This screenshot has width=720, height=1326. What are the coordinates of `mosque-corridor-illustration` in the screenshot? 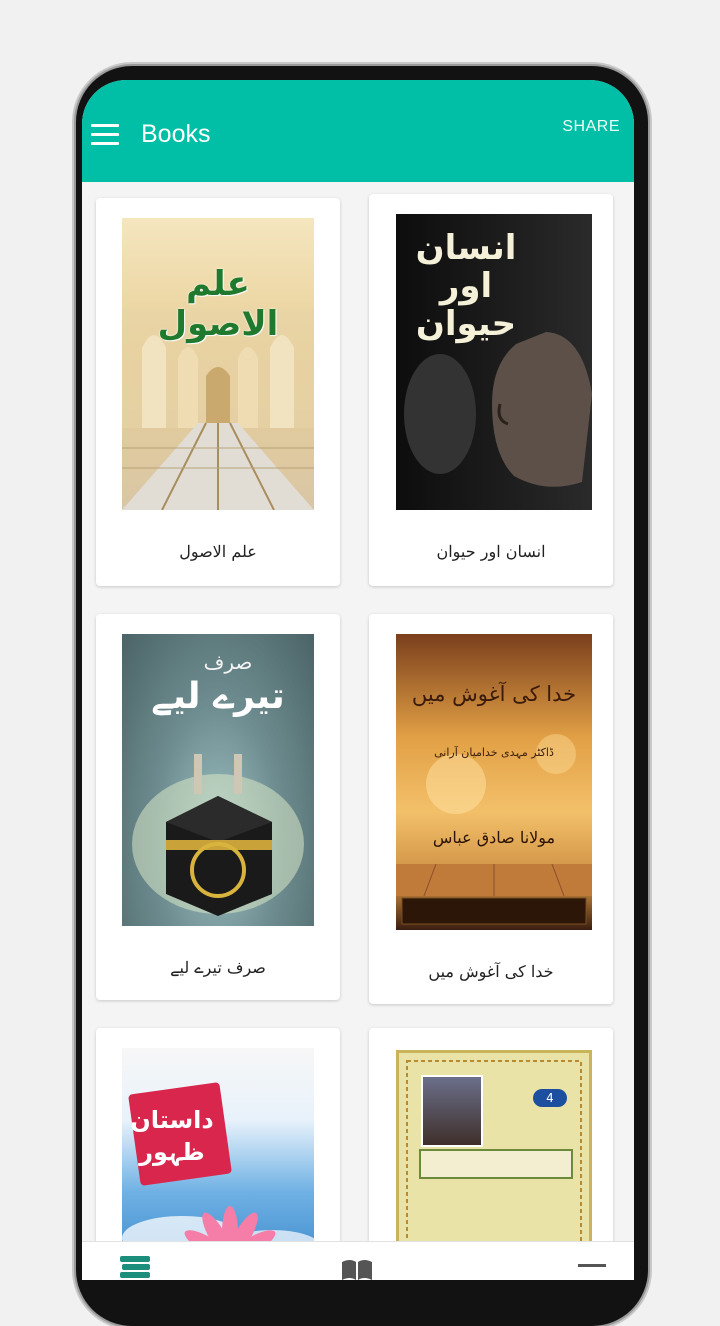 It's located at (218, 409).